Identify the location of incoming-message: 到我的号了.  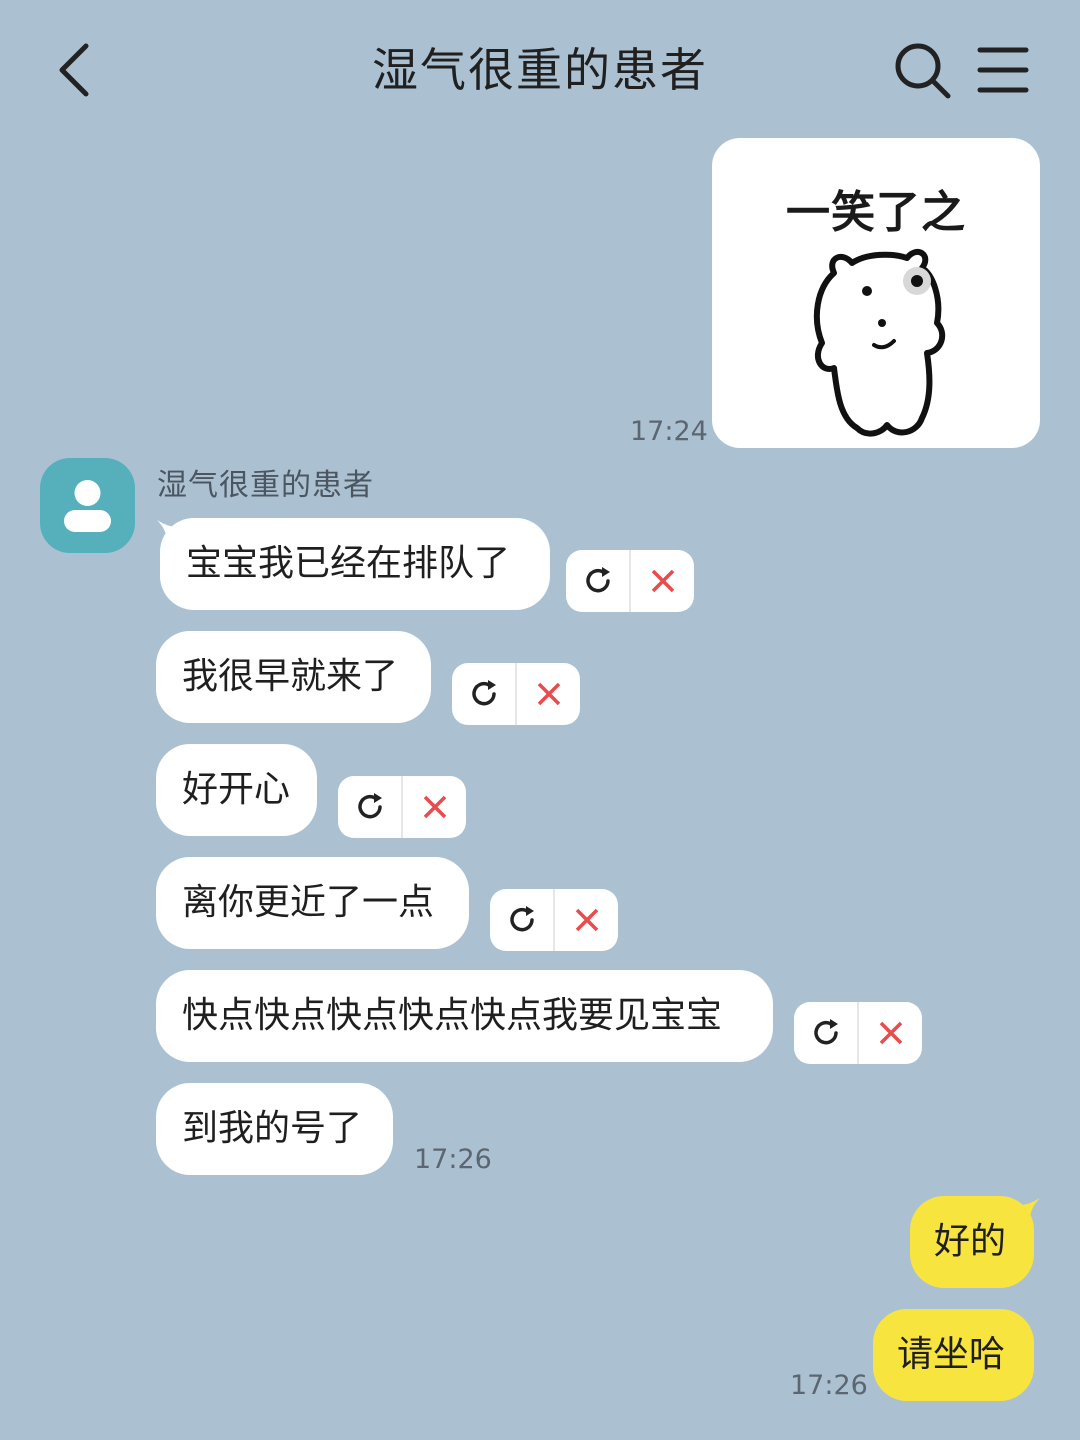
(274, 1129).